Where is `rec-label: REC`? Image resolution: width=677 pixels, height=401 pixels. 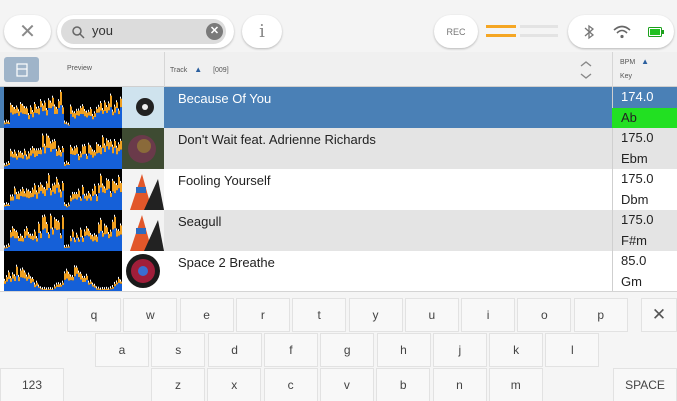
rec-label: REC is located at coordinates (456, 31).